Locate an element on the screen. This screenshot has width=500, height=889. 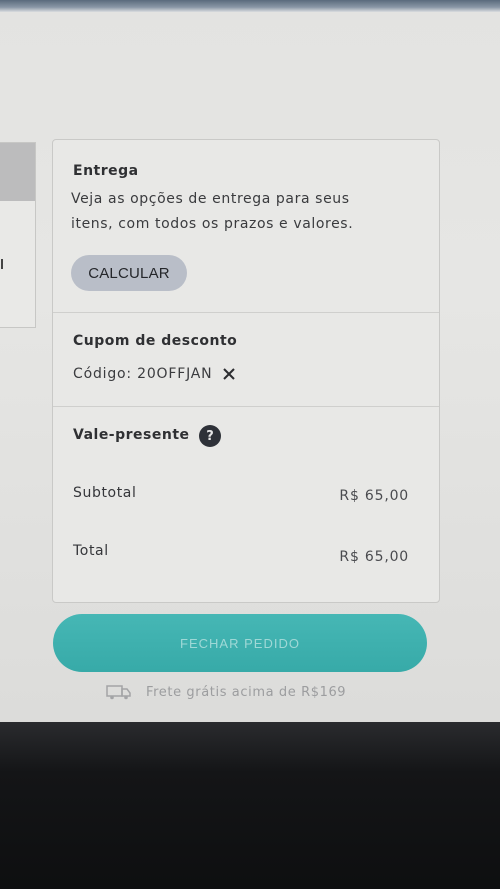
free-shipping-note: Frete grátis acima de R$169 is located at coordinates (226, 692).